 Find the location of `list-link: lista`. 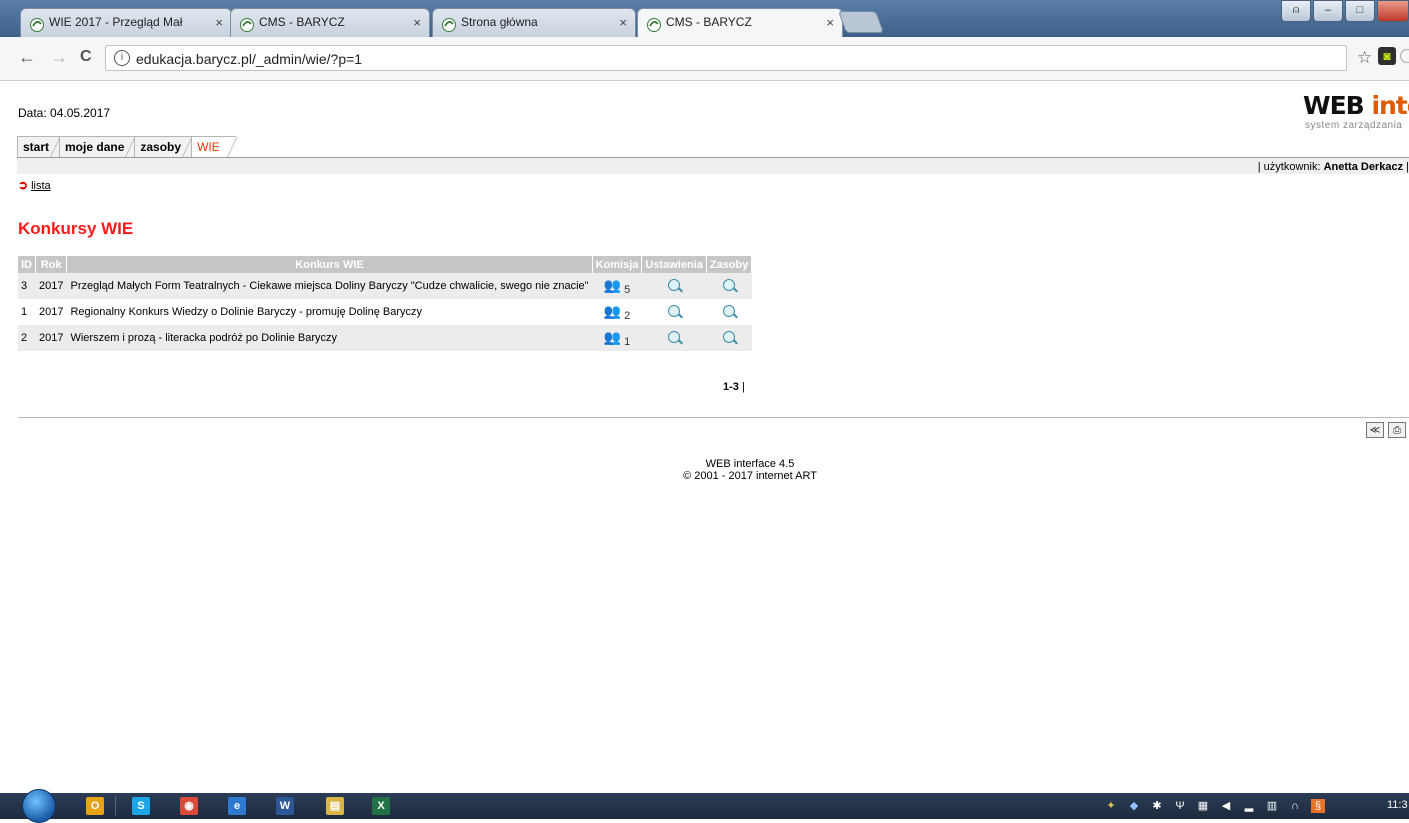

list-link: lista is located at coordinates (41, 186).